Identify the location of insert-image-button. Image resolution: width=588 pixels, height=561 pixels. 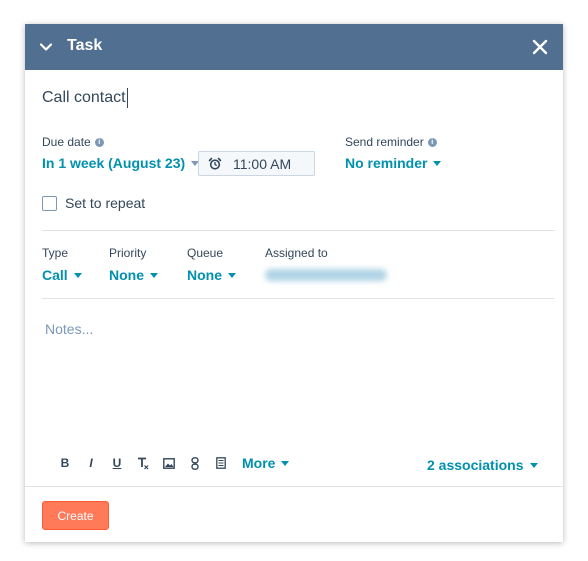
(169, 463).